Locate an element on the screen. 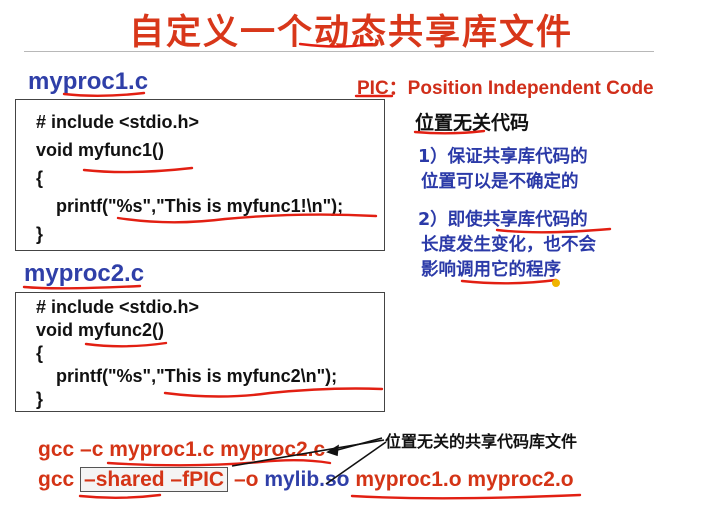  shared-library-annotation: 位置无关的共享代码库文件 is located at coordinates (481, 441).